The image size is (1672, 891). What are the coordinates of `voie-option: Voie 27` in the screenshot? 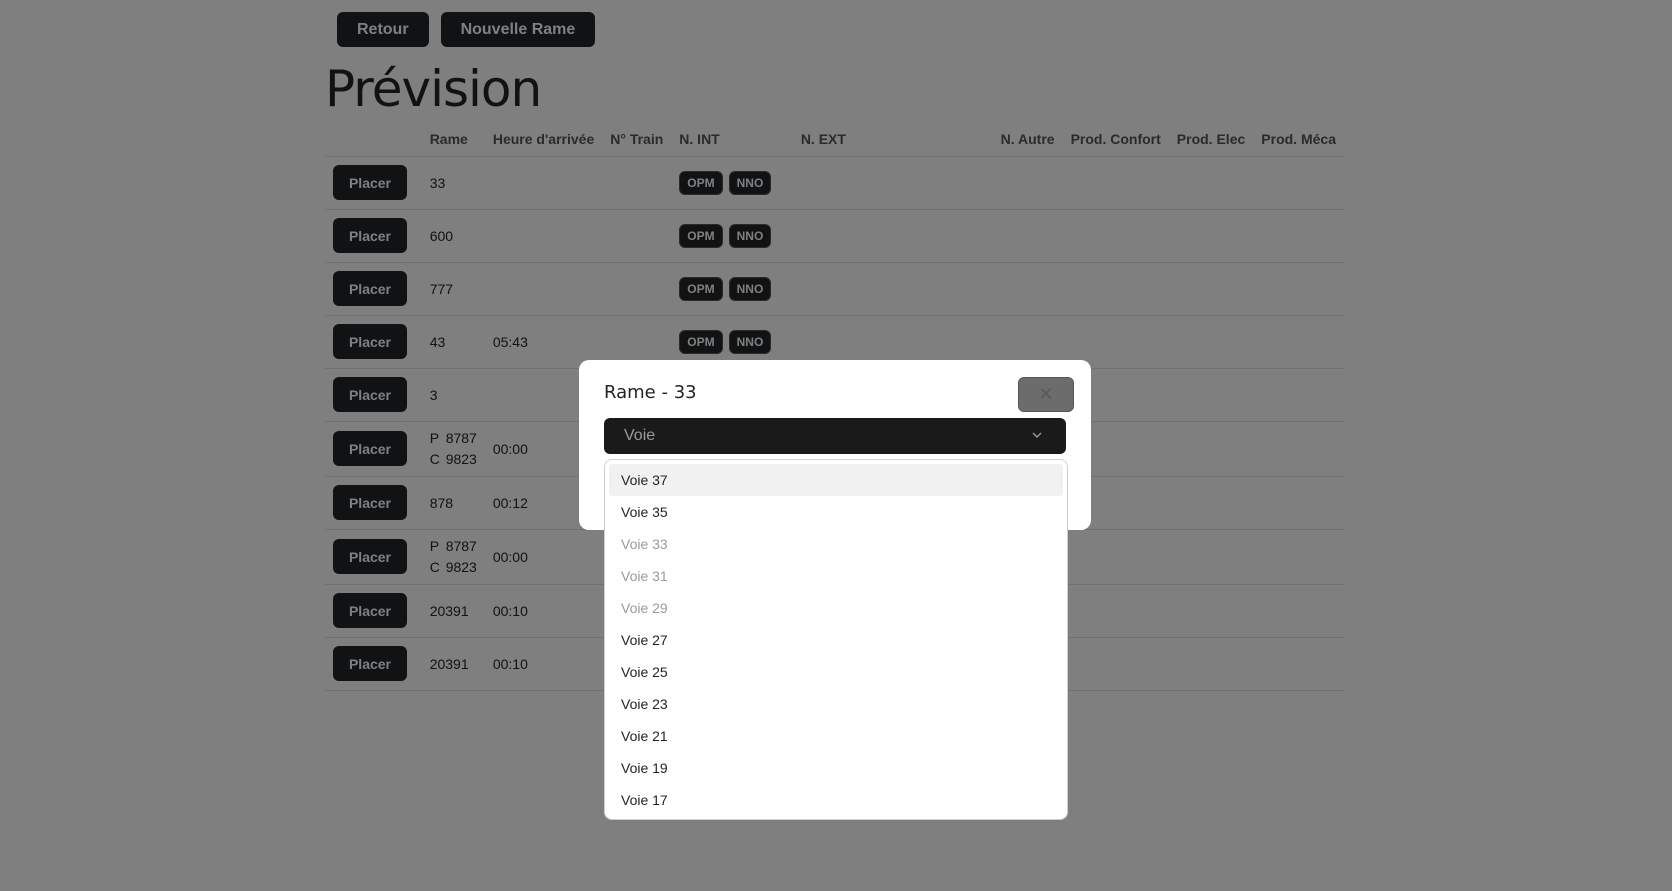 It's located at (836, 640).